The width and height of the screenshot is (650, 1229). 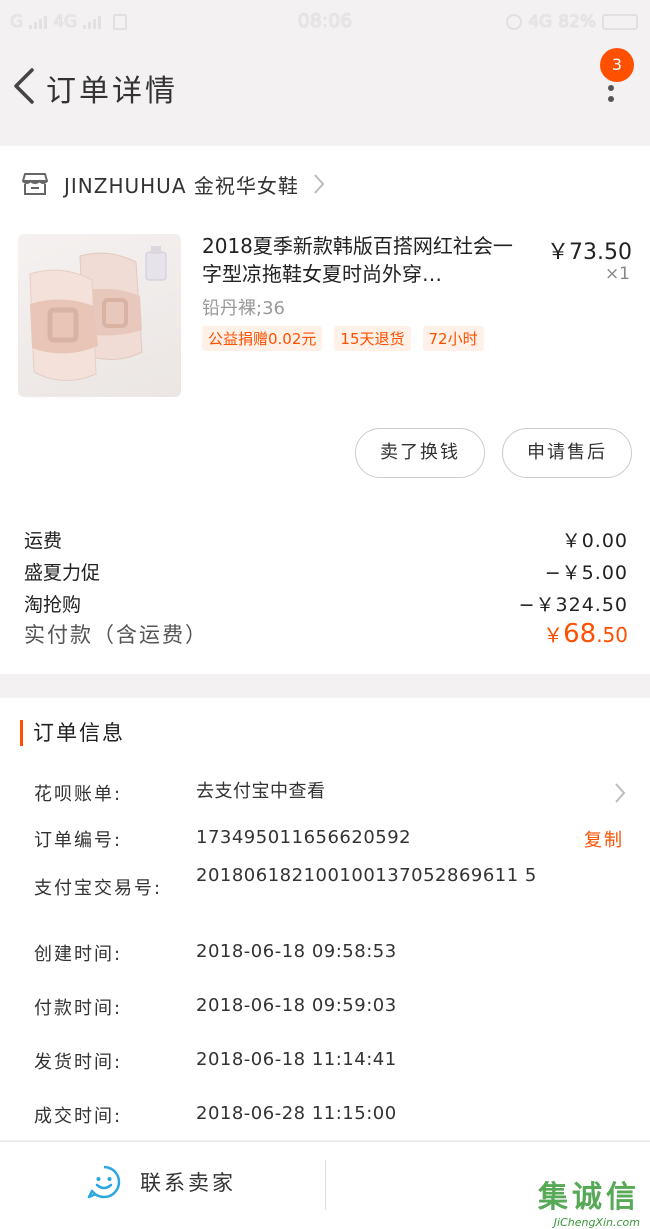 I want to click on watermark-logo: 集诚信 JiChengXin.com, so click(x=584, y=1200).